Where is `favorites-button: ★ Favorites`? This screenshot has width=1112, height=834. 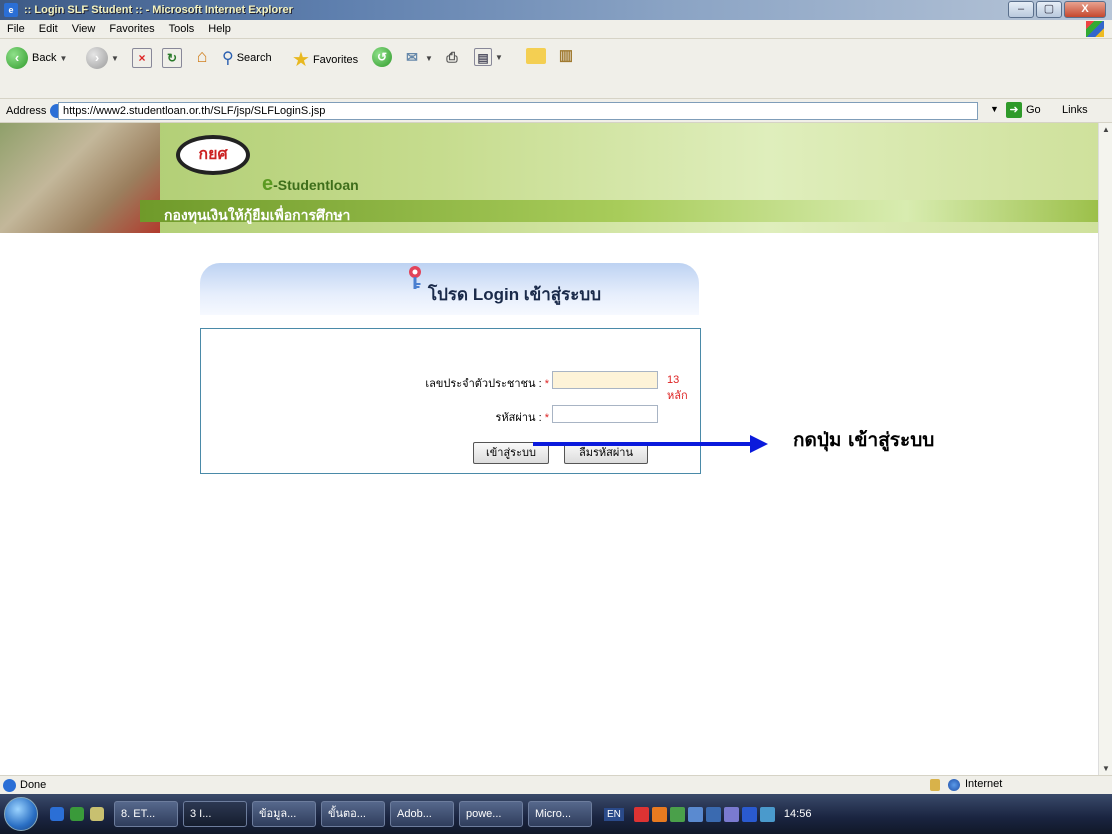
favorites-button: ★ Favorites is located at coordinates (325, 59).